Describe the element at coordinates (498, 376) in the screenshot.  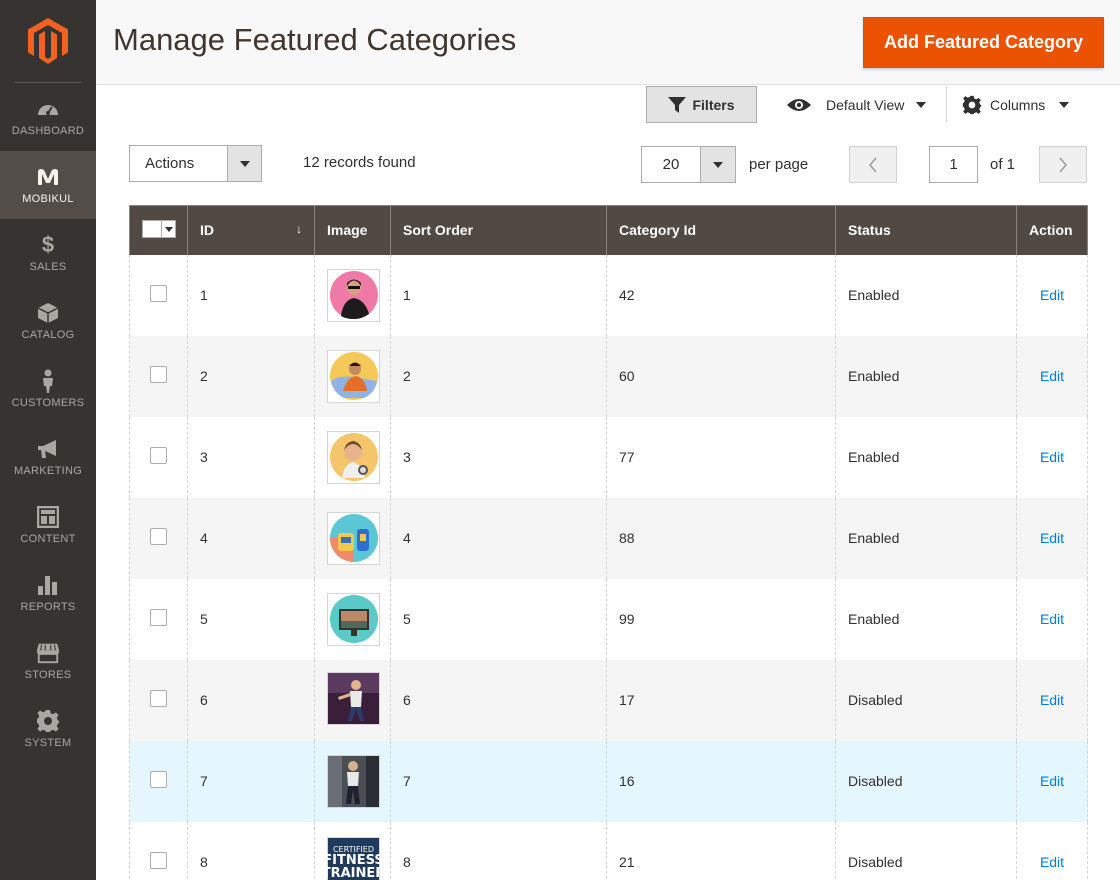
I see `cell-sort-order: 2` at that location.